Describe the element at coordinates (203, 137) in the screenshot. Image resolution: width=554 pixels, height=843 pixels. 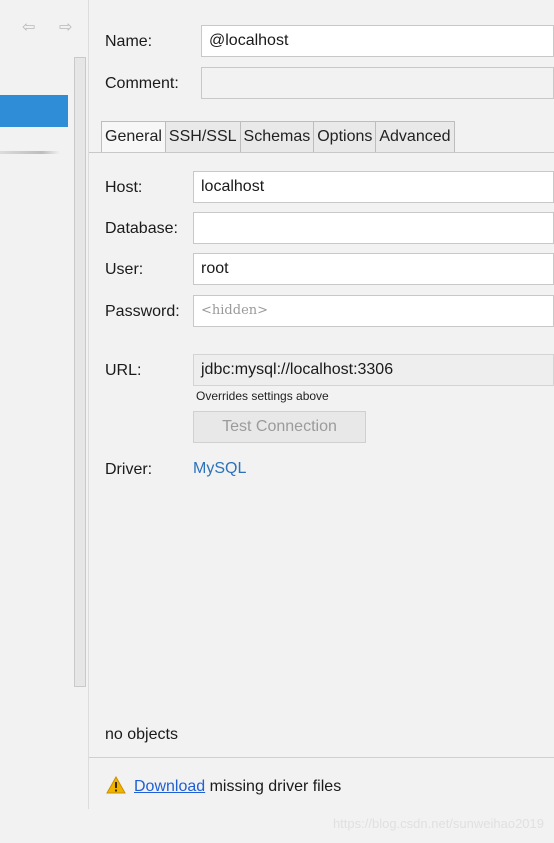
I see `tab-ssh-ssl: SSH/SSL` at that location.